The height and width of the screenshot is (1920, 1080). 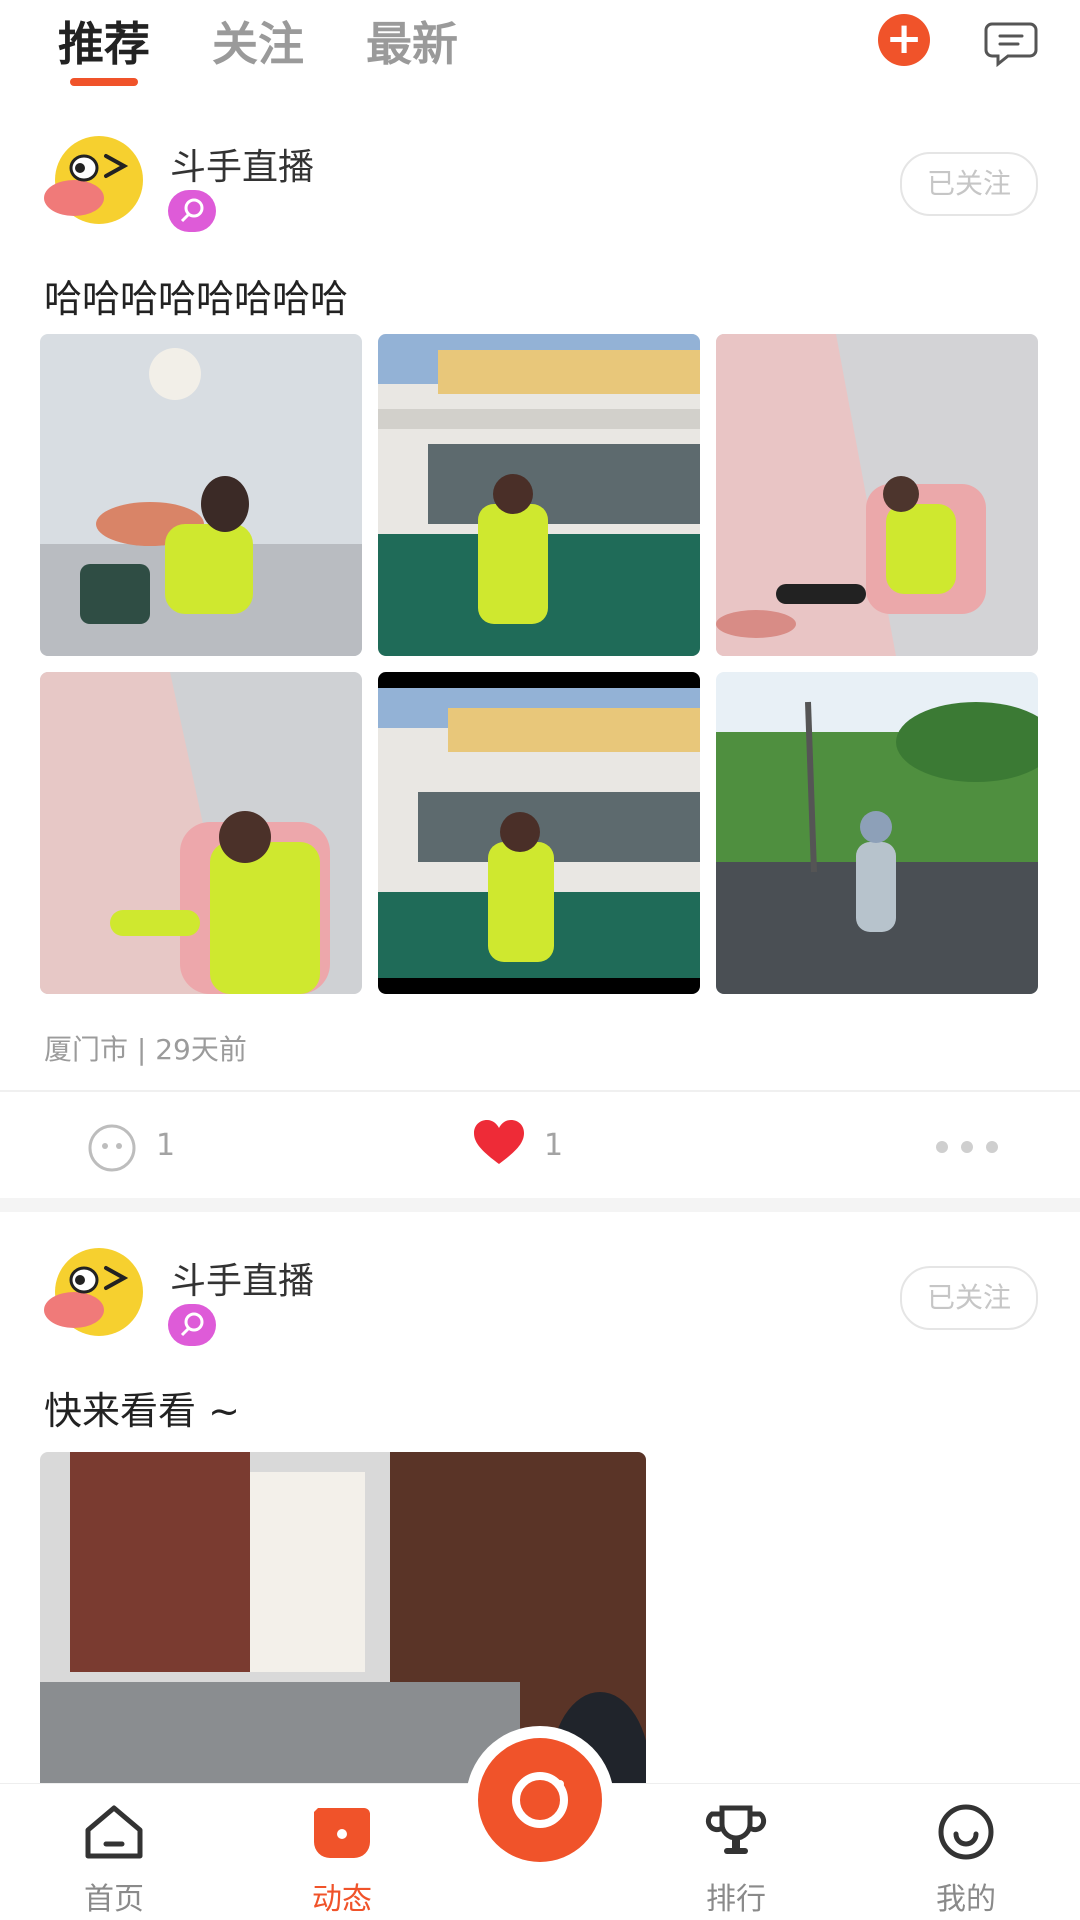 What do you see at coordinates (104, 82) in the screenshot?
I see `active-tab-indicator` at bounding box center [104, 82].